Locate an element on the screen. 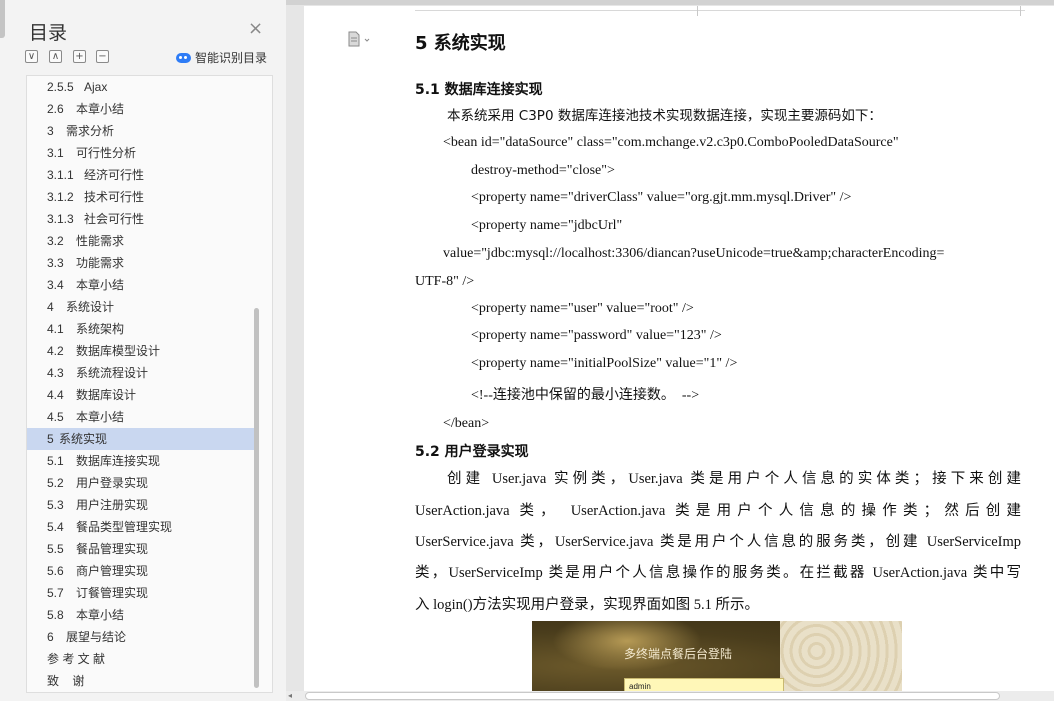 The image size is (1054, 701). outline-item: 4.5 本章小结 is located at coordinates (141, 417).